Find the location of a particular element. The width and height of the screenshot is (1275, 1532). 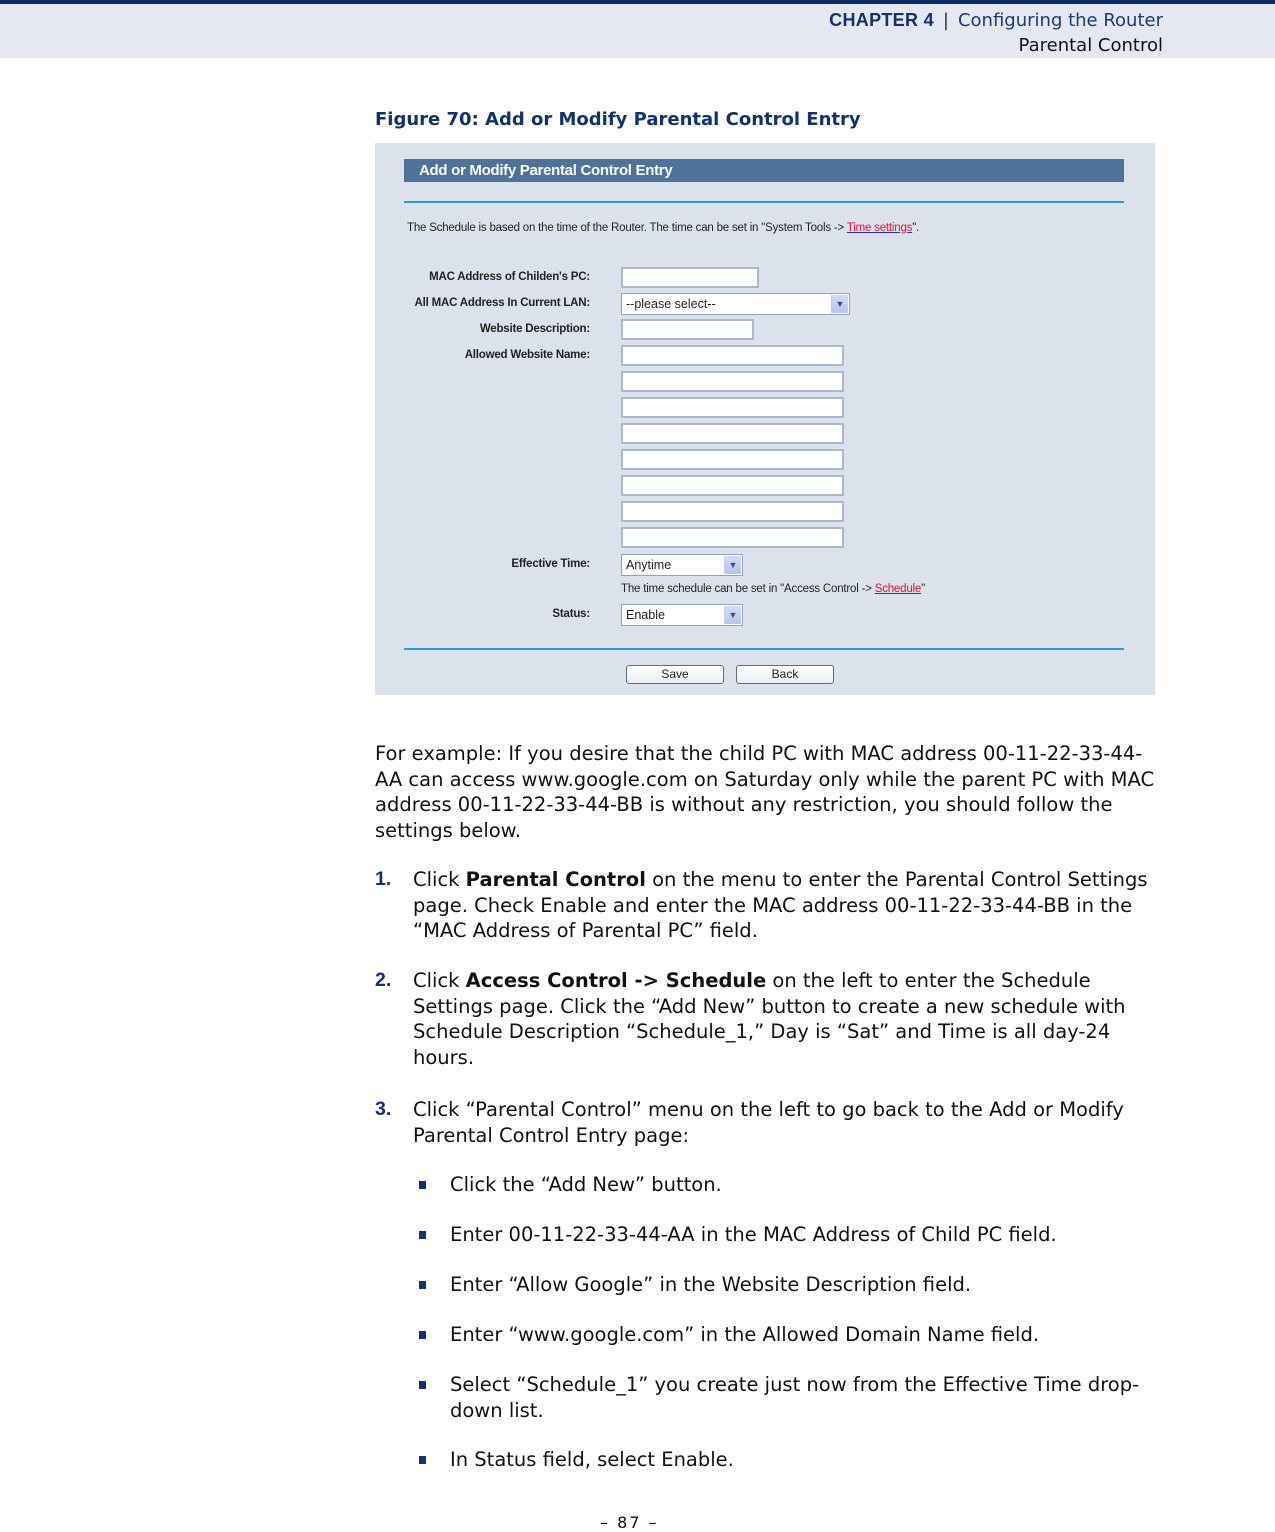

allowed-website-label: Allowed Website Name: is located at coordinates (527, 355).